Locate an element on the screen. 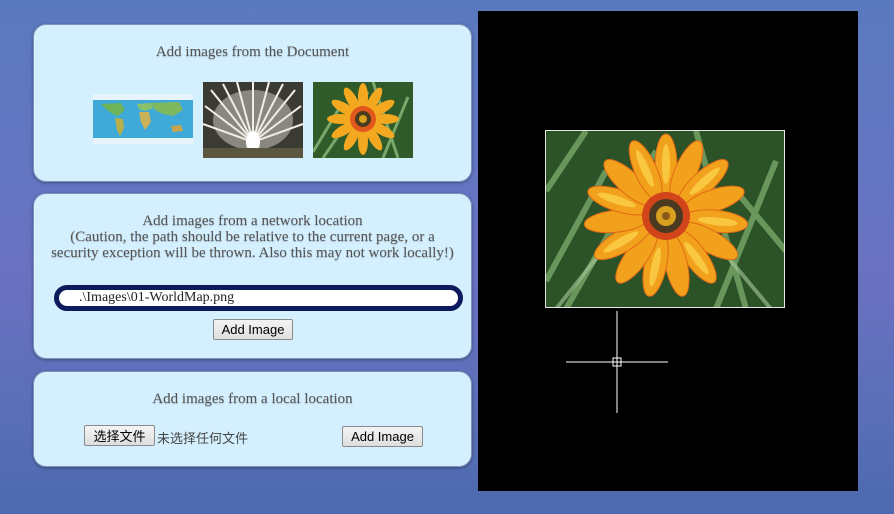  flower-thumbnail is located at coordinates (363, 120).